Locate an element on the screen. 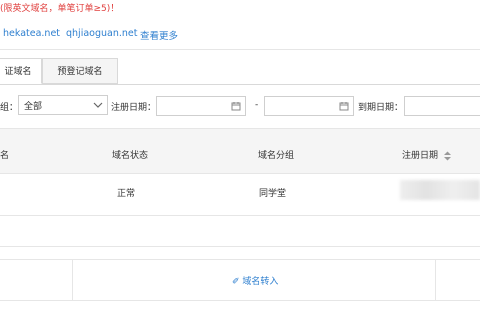 Image resolution: width=480 pixels, height=320 pixels. row-domain-status: 正常 is located at coordinates (126, 194).